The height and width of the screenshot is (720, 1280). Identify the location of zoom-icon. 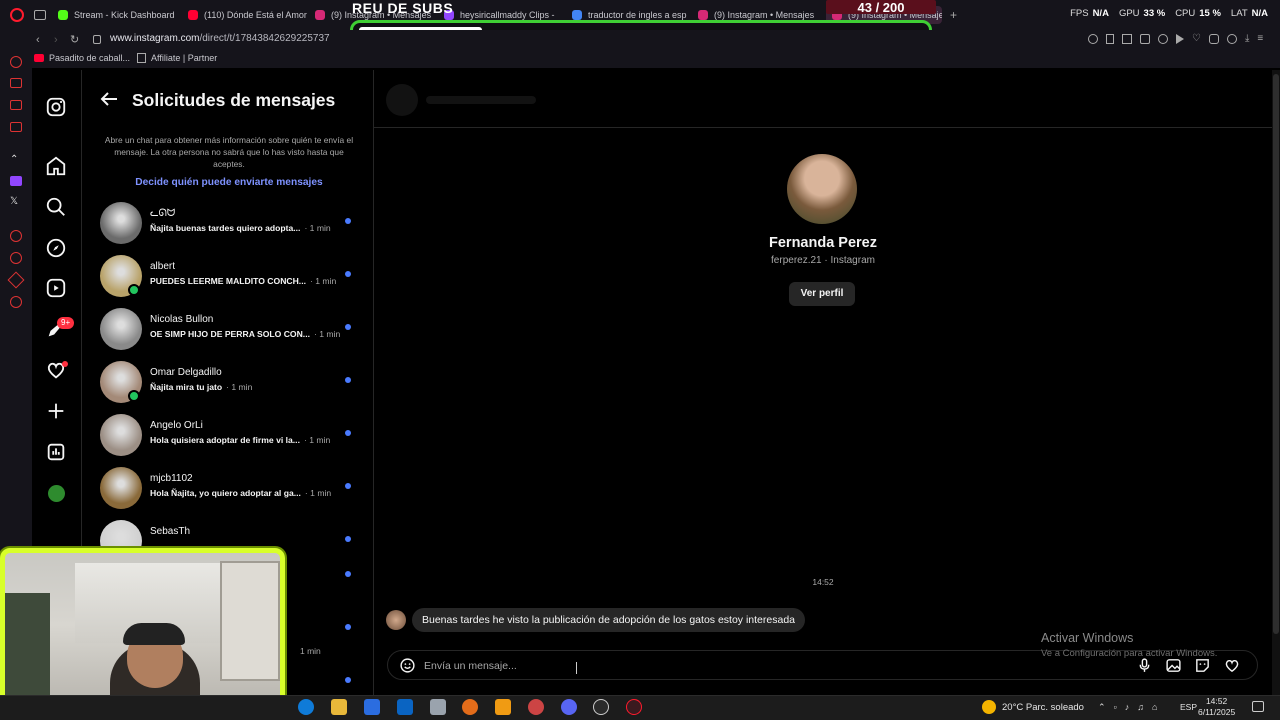
(1093, 39).